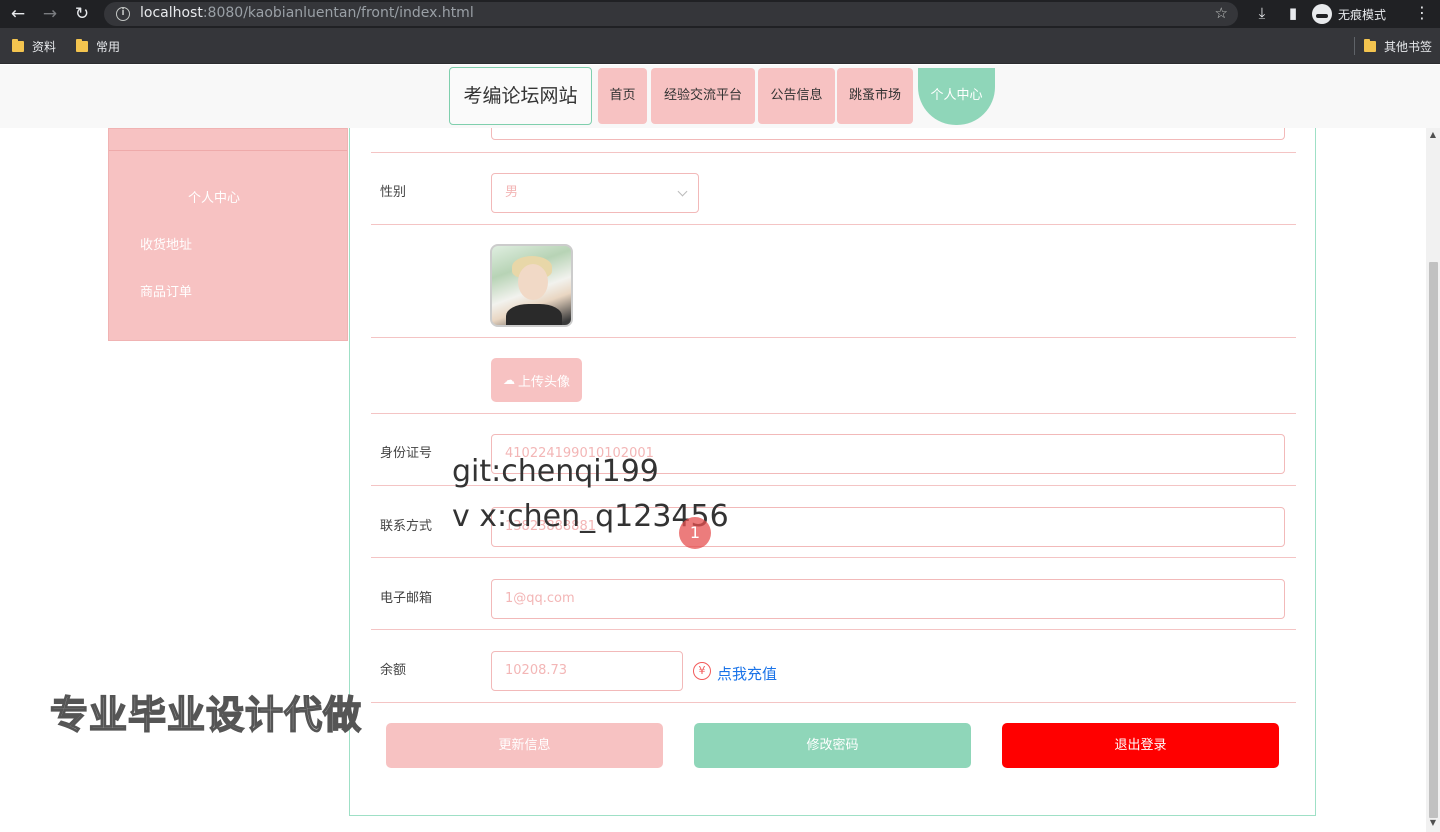  Describe the element at coordinates (82, 14) in the screenshot. I see `reload-icon: ↻` at that location.